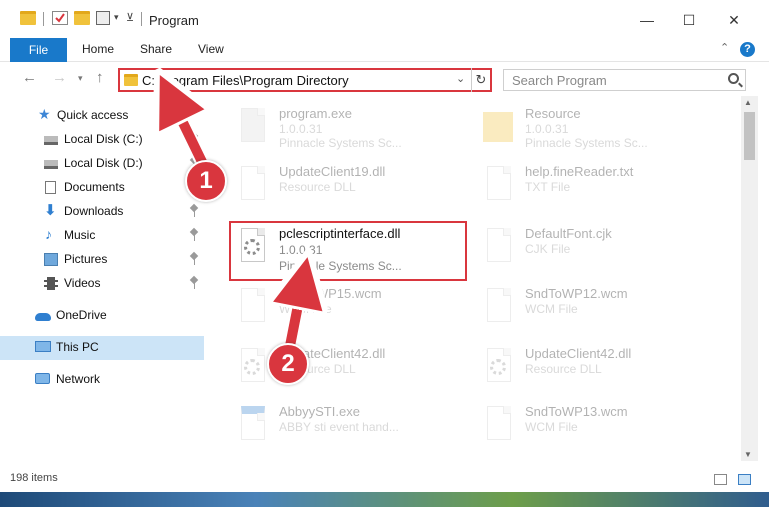 This screenshot has height=507, width=769. I want to click on window-title: Program, so click(174, 20).